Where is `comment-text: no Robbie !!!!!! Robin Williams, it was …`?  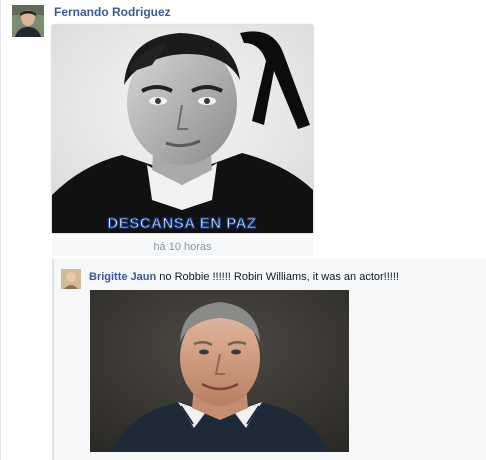 comment-text: no Robbie !!!!!! Robin Williams, it was … is located at coordinates (279, 277).